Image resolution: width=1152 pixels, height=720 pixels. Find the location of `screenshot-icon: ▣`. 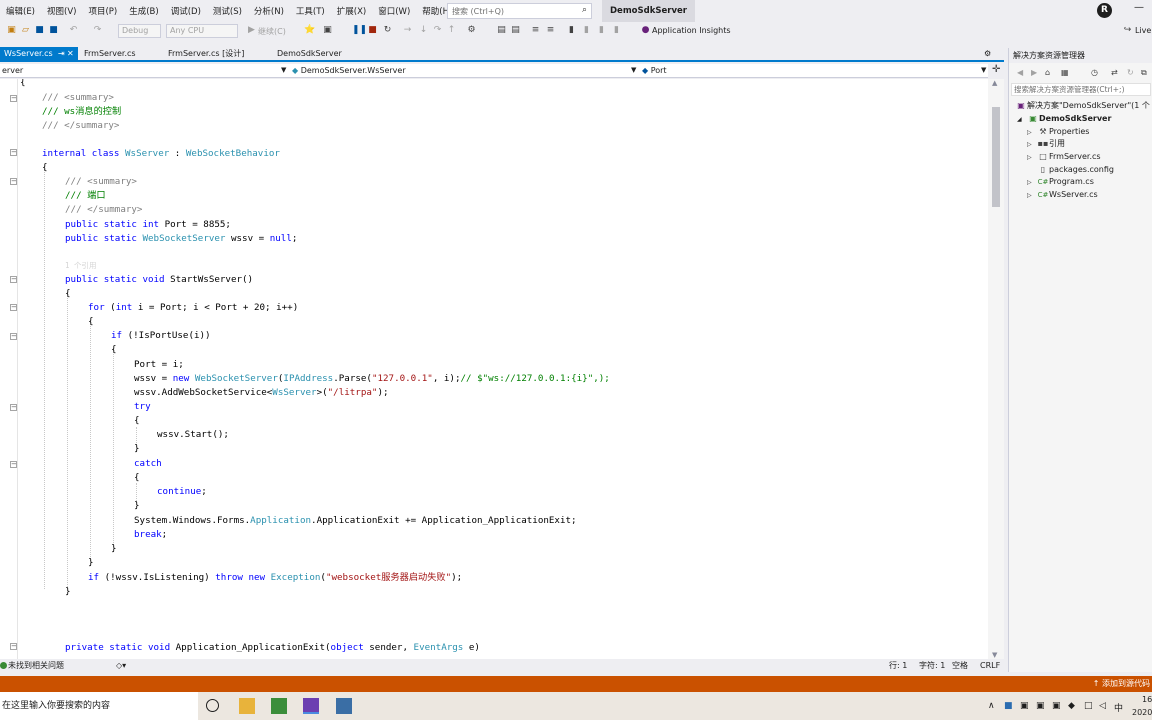

screenshot-icon: ▣ is located at coordinates (327, 30).